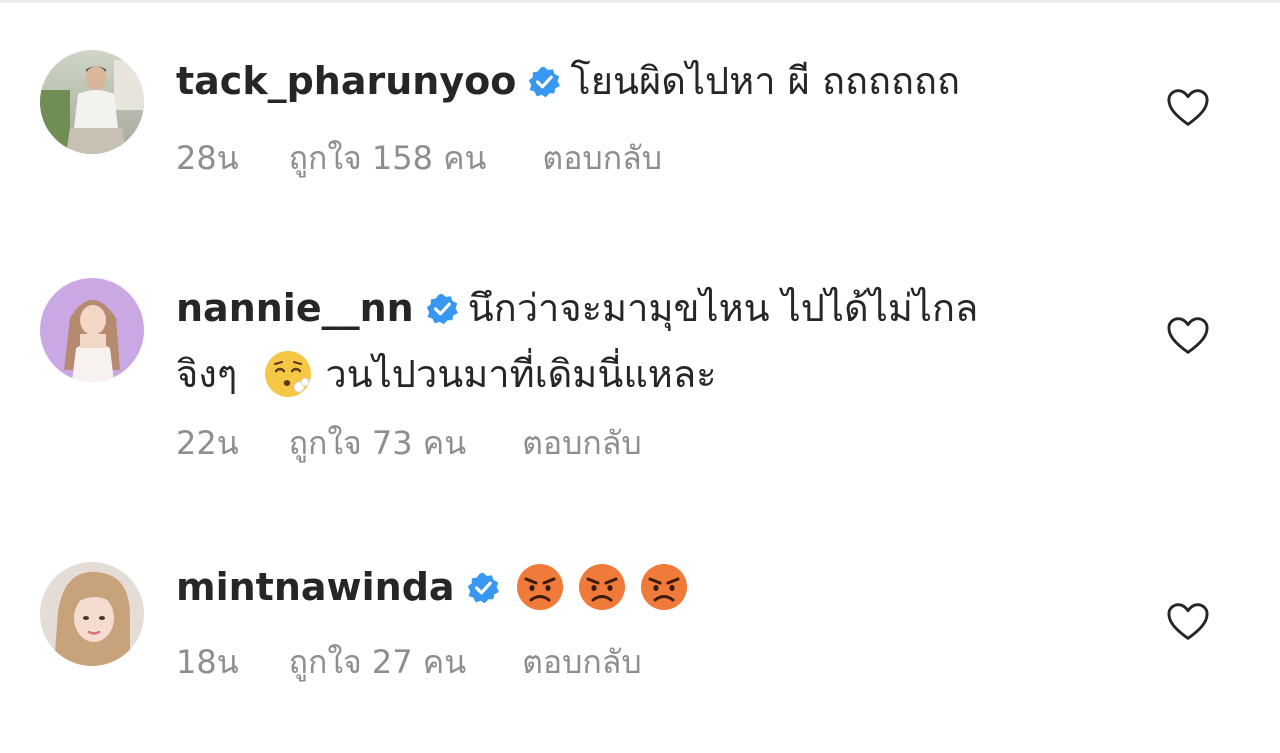 Image resolution: width=1280 pixels, height=753 pixels. What do you see at coordinates (295, 308) in the screenshot?
I see `username: nannie__nn` at bounding box center [295, 308].